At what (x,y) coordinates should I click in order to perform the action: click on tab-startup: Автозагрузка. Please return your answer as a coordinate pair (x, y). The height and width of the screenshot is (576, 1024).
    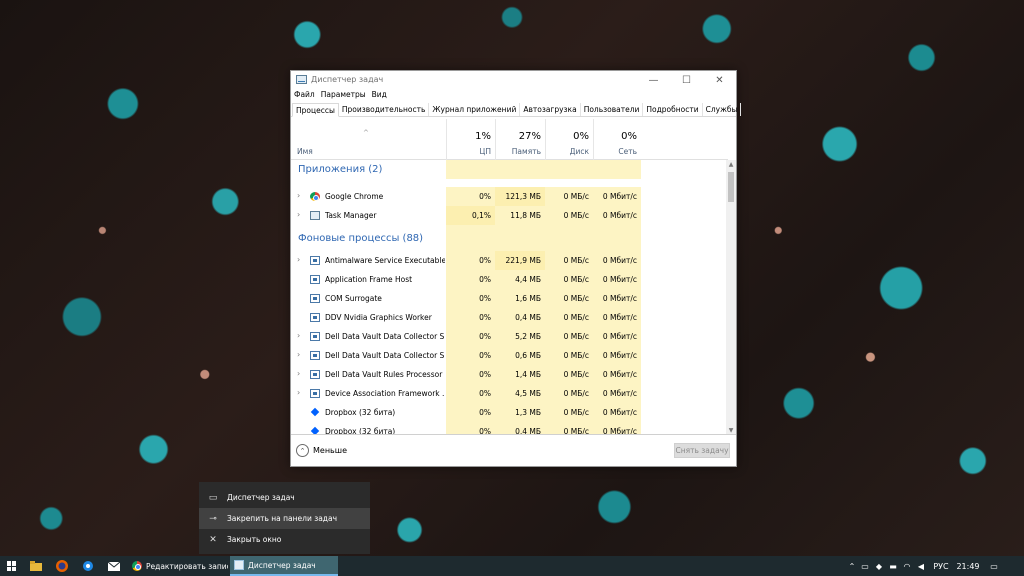
    Looking at the image, I should click on (550, 109).